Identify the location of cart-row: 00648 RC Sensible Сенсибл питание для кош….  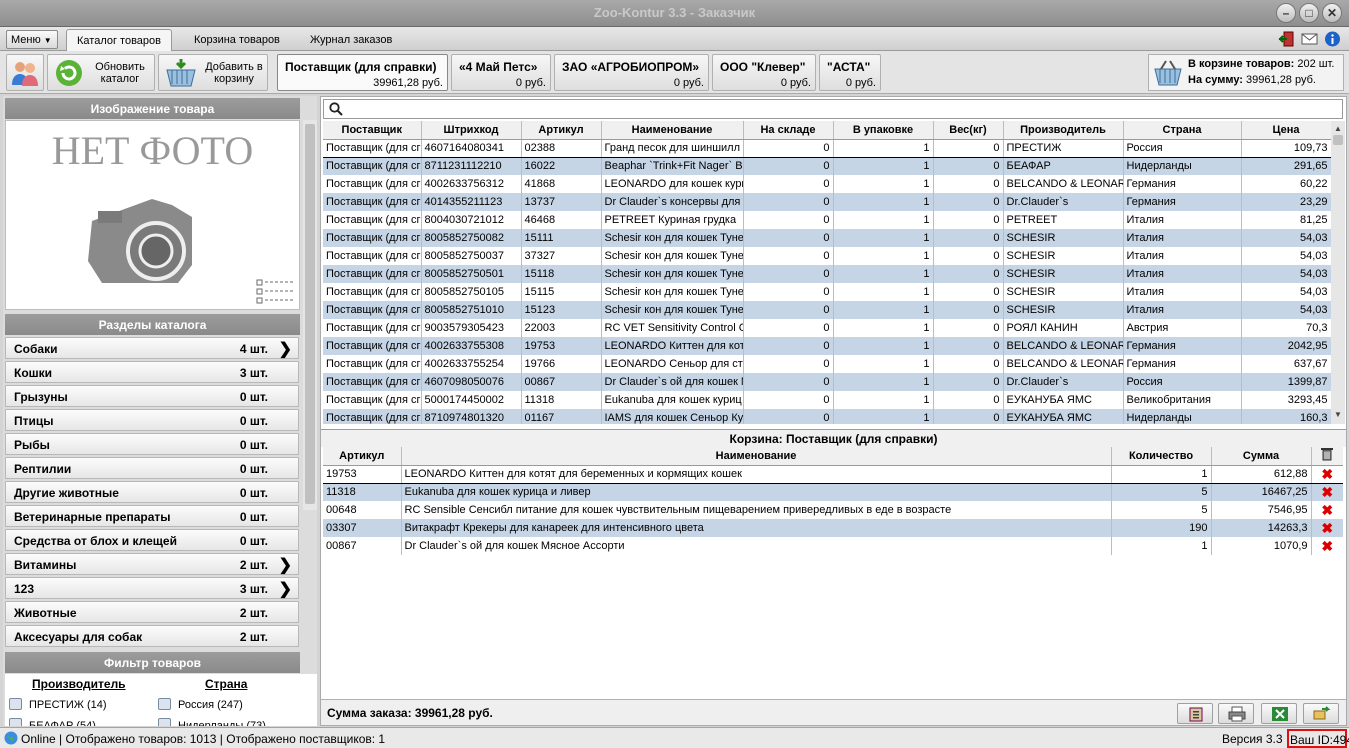
(833, 510).